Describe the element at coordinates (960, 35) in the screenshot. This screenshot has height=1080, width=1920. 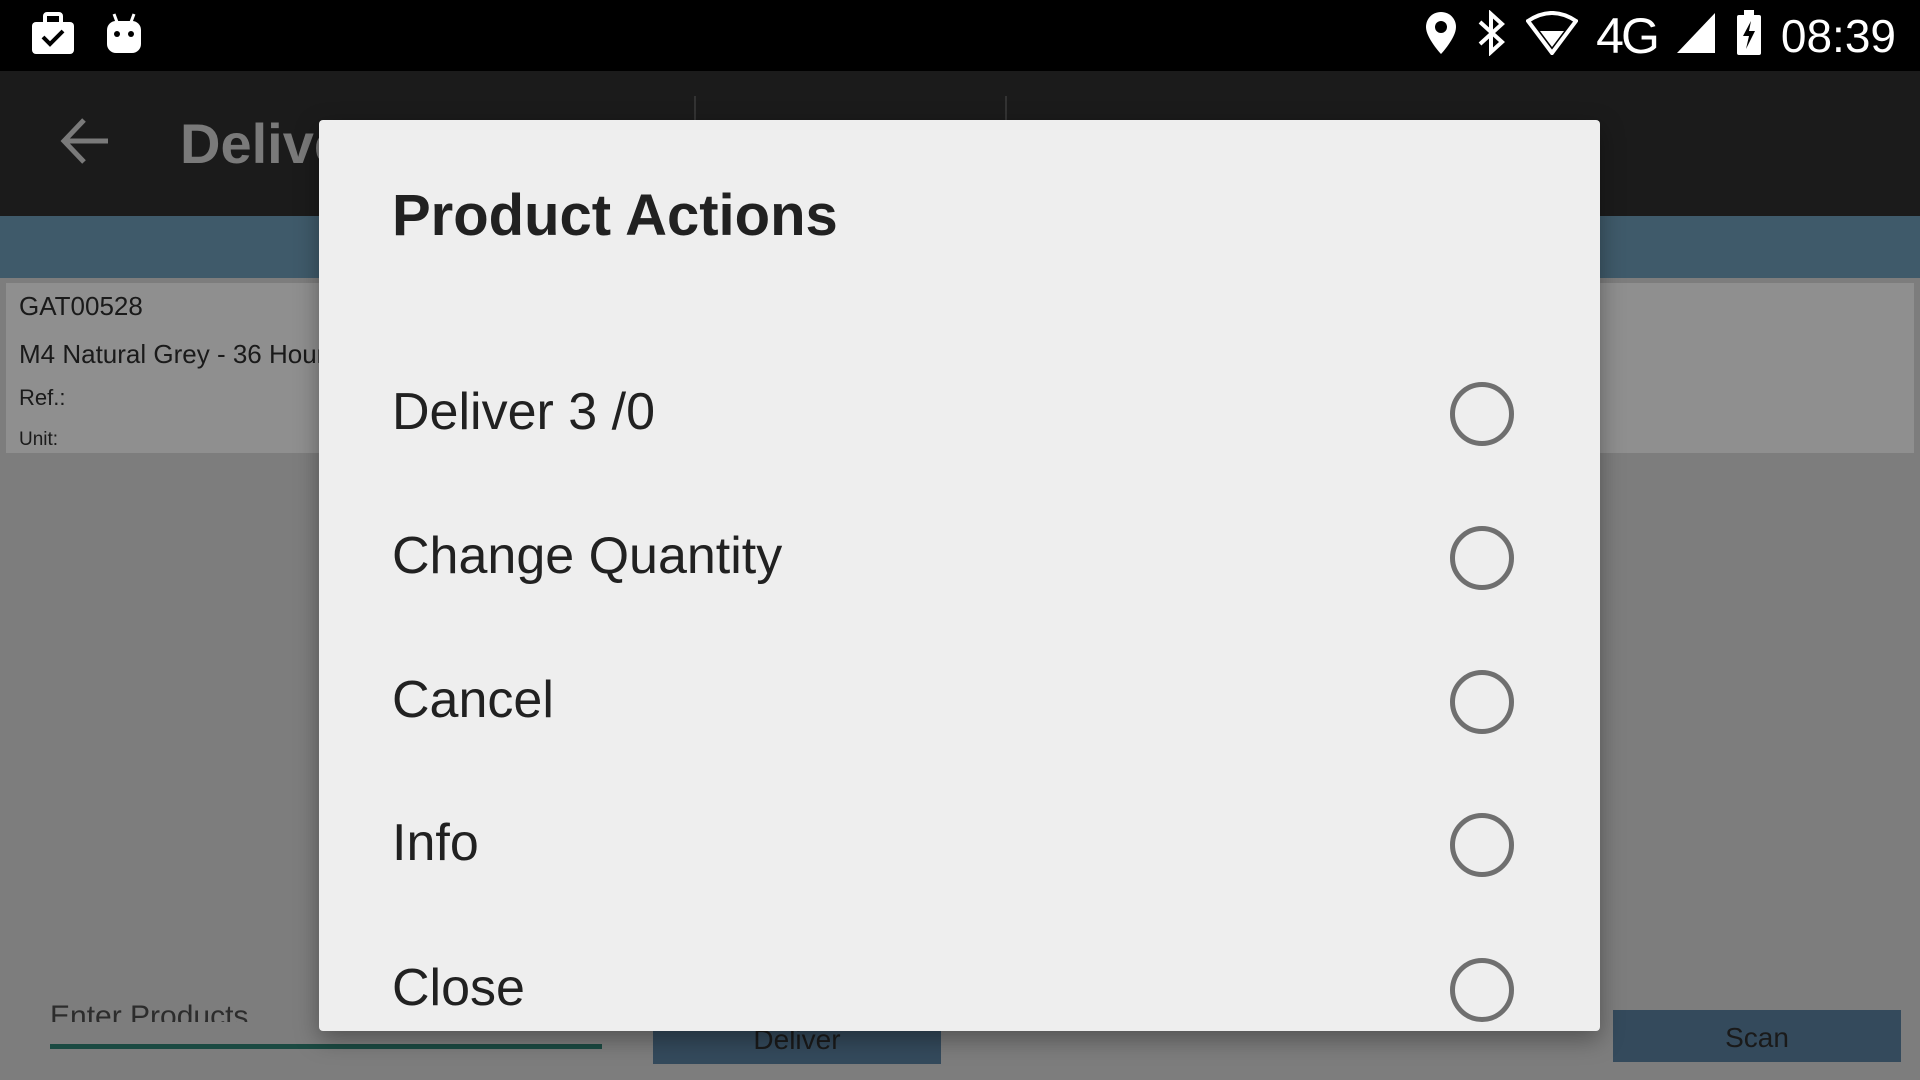
I see `status-bar: 4G 08:39` at that location.